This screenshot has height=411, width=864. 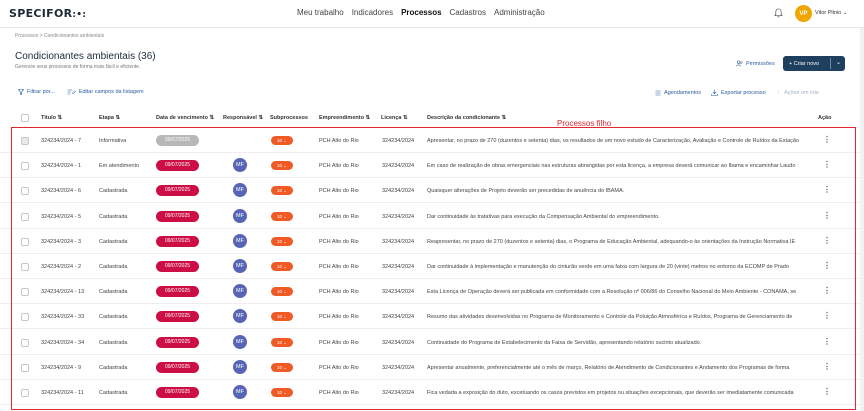 What do you see at coordinates (755, 63) in the screenshot?
I see `permissions-button: Permissões` at bounding box center [755, 63].